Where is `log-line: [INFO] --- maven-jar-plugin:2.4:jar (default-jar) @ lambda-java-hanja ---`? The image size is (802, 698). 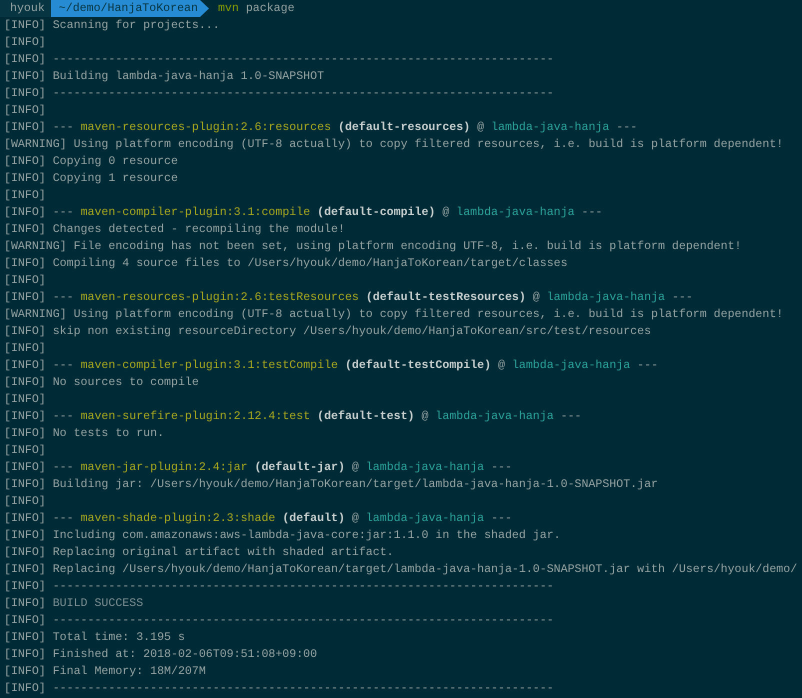
log-line: [INFO] --- maven-jar-plugin:2.4:jar (default-jar) @ lambda-java-hanja --- is located at coordinates (258, 468).